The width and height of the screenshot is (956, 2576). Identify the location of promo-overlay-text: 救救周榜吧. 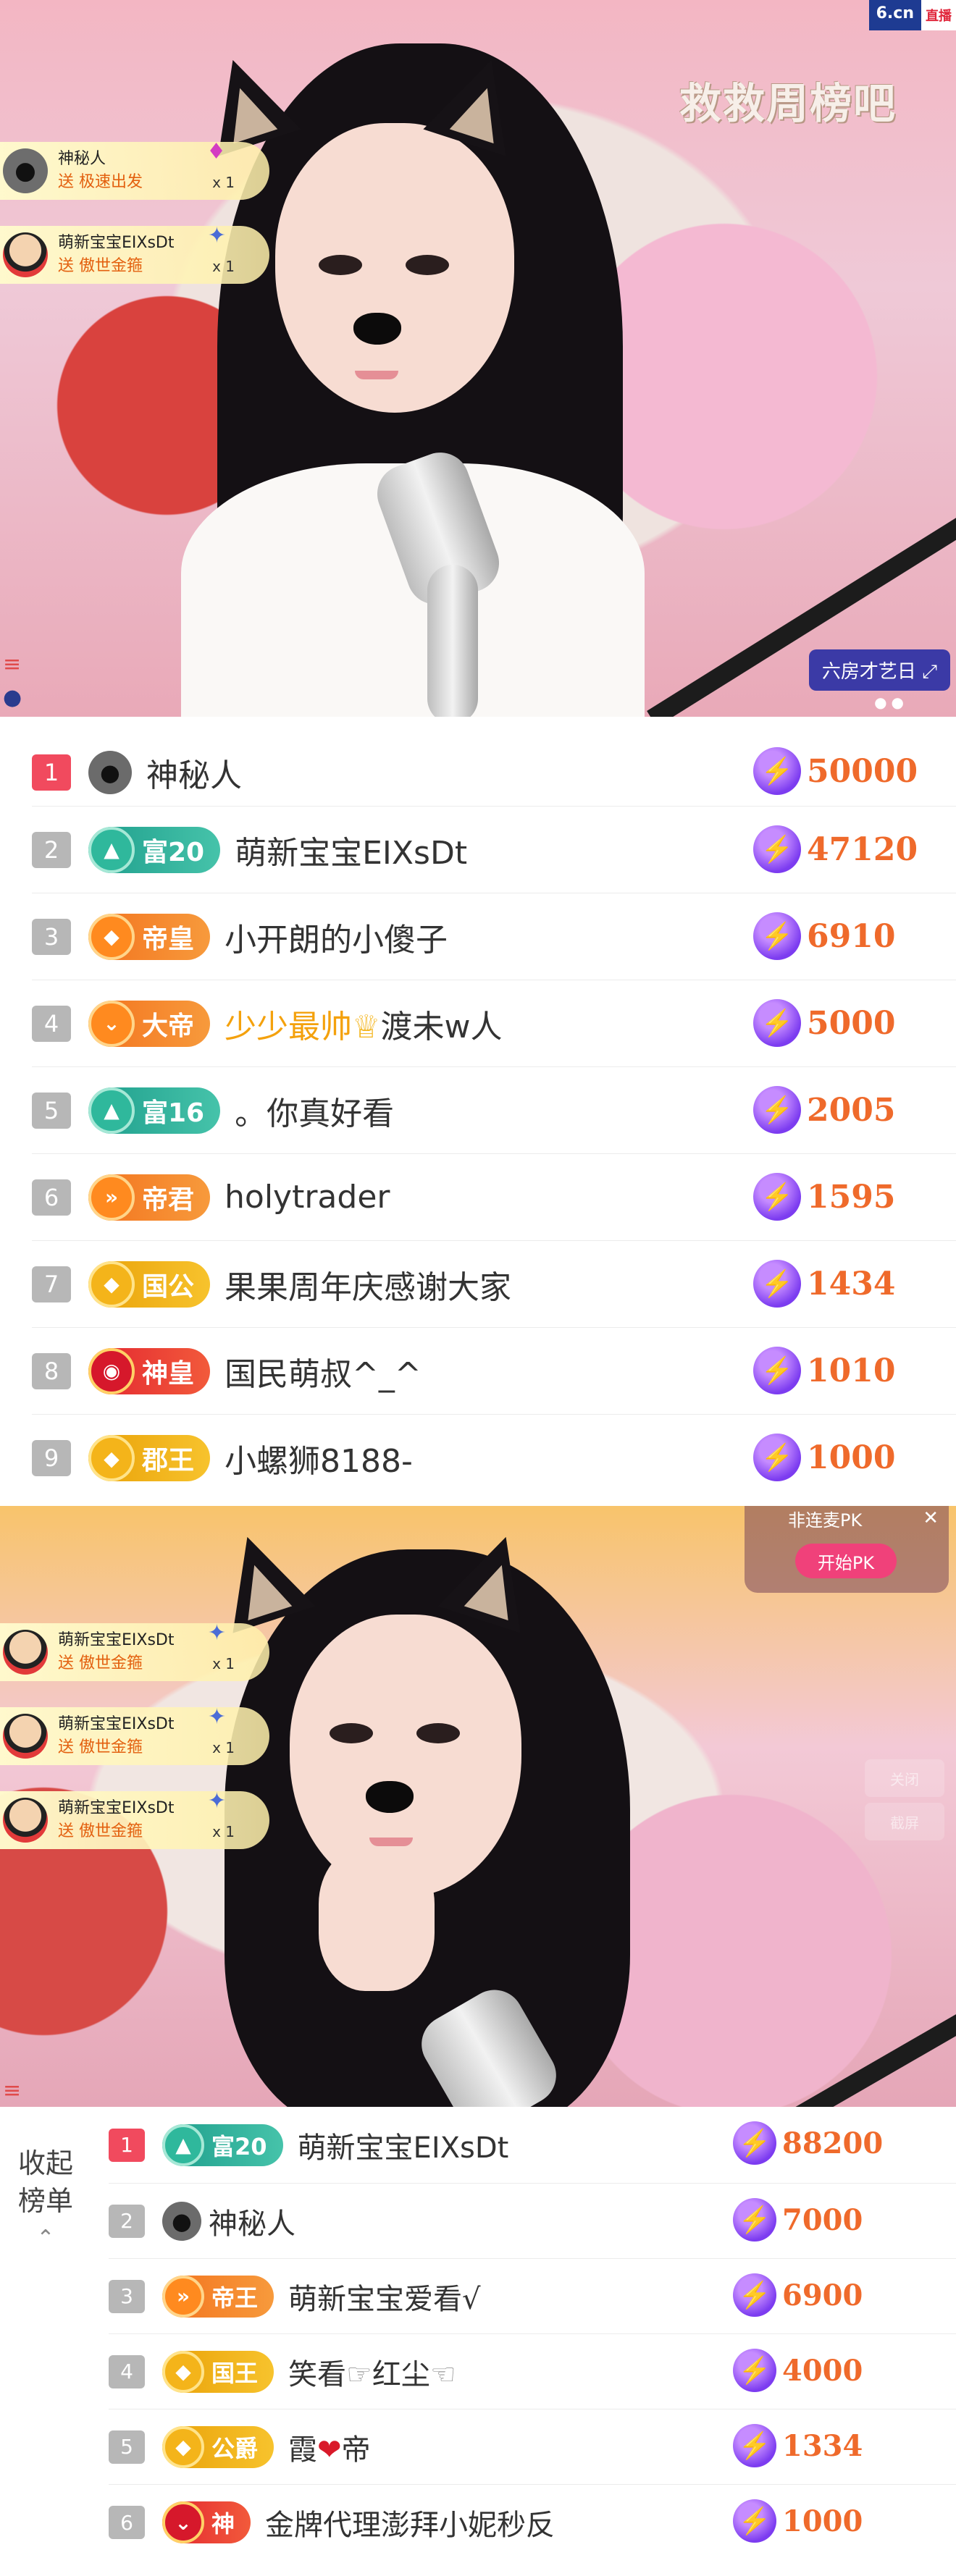
(788, 103).